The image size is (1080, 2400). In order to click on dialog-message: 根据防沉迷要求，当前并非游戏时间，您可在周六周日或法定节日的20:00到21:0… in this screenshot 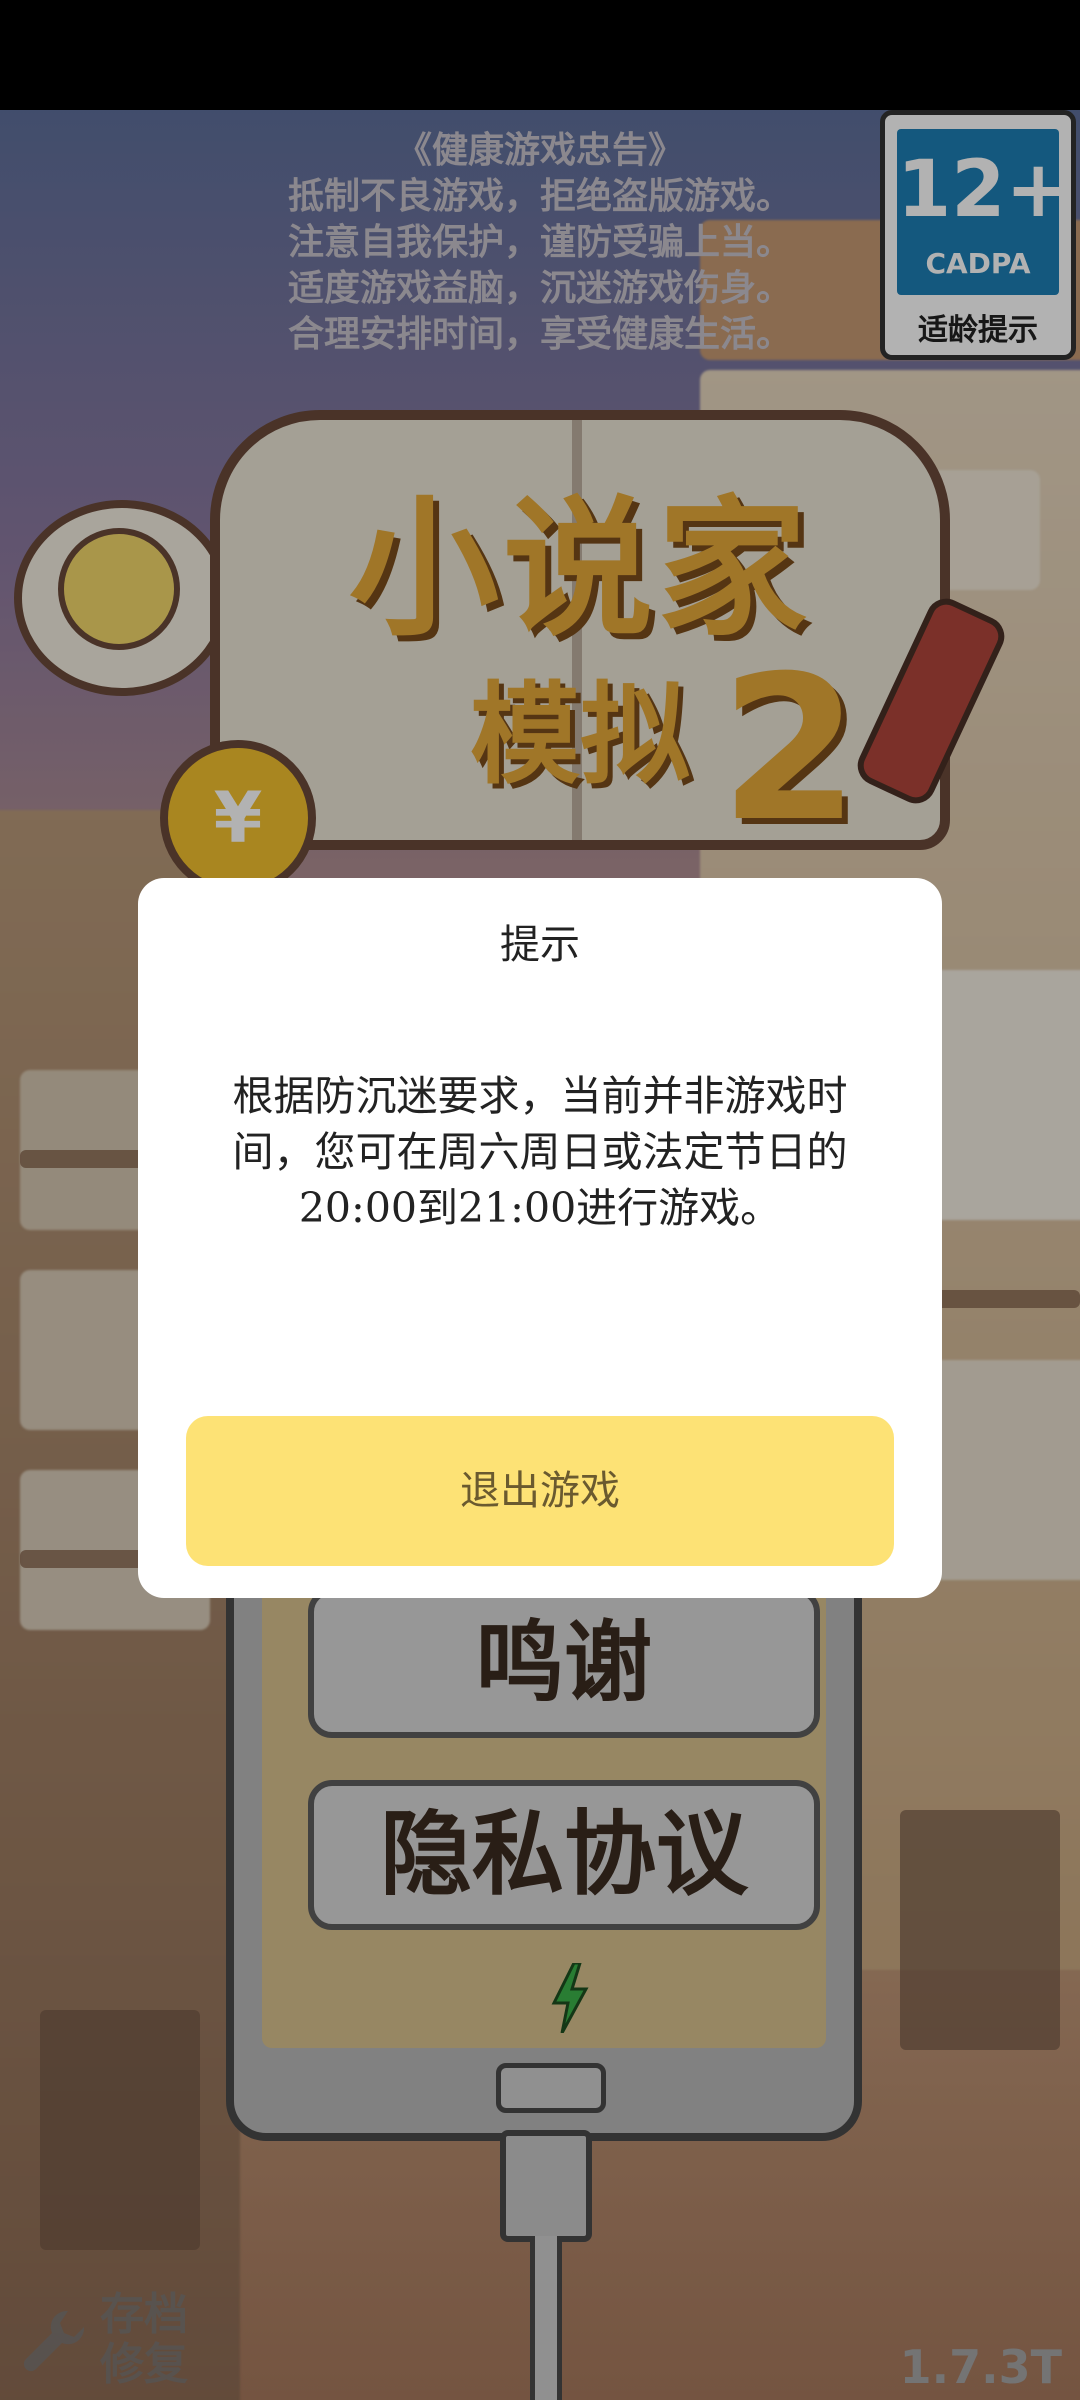, I will do `click(540, 1152)`.